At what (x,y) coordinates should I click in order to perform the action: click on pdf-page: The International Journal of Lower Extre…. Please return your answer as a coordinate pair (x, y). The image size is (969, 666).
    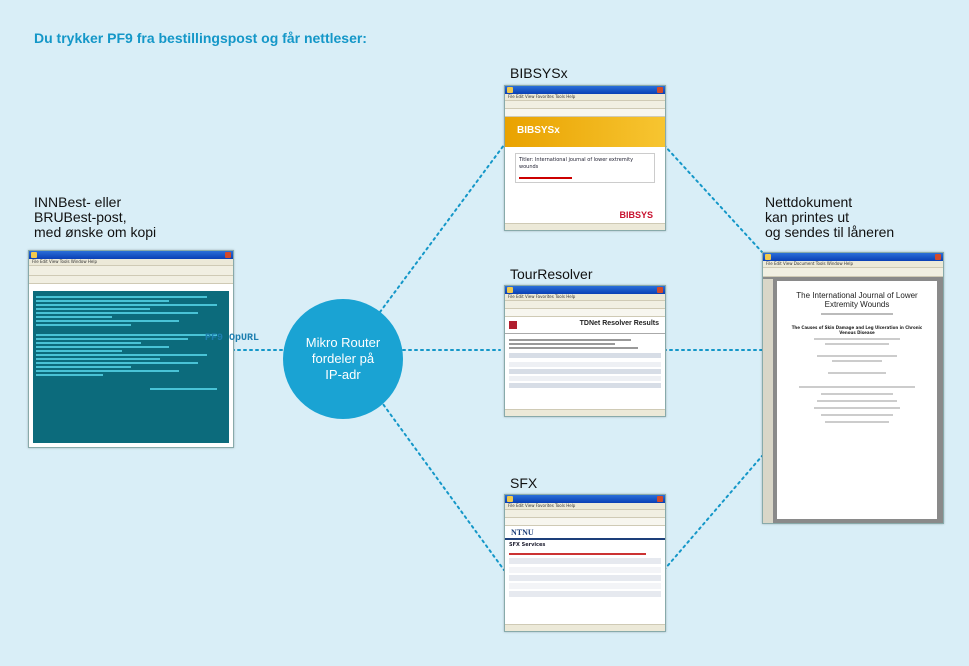
    Looking at the image, I should click on (857, 400).